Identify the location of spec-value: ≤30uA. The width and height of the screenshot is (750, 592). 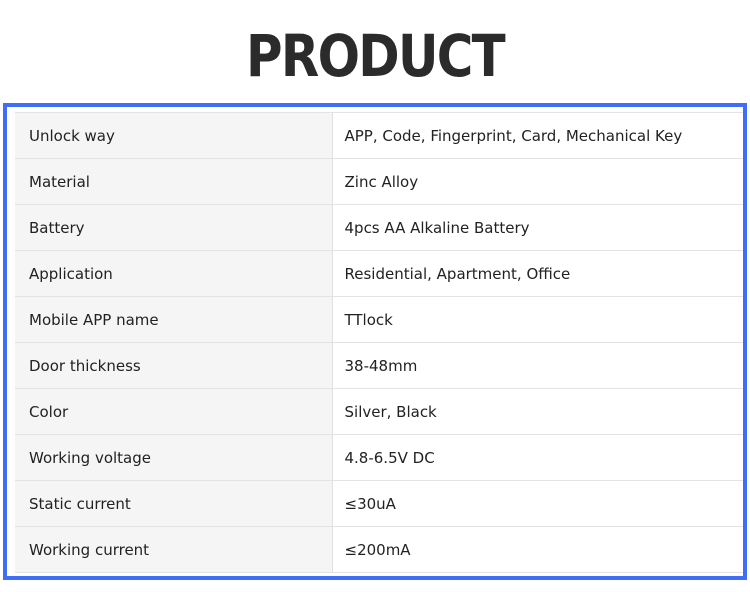
(537, 503).